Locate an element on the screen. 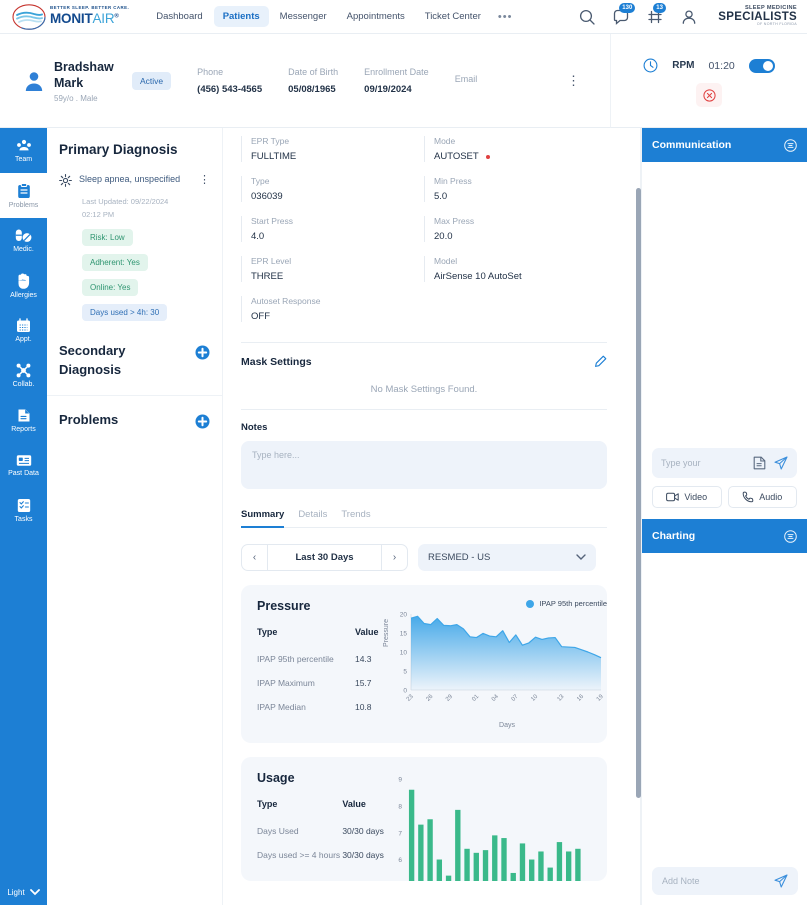  nav-link-patients: Patients is located at coordinates (241, 16).